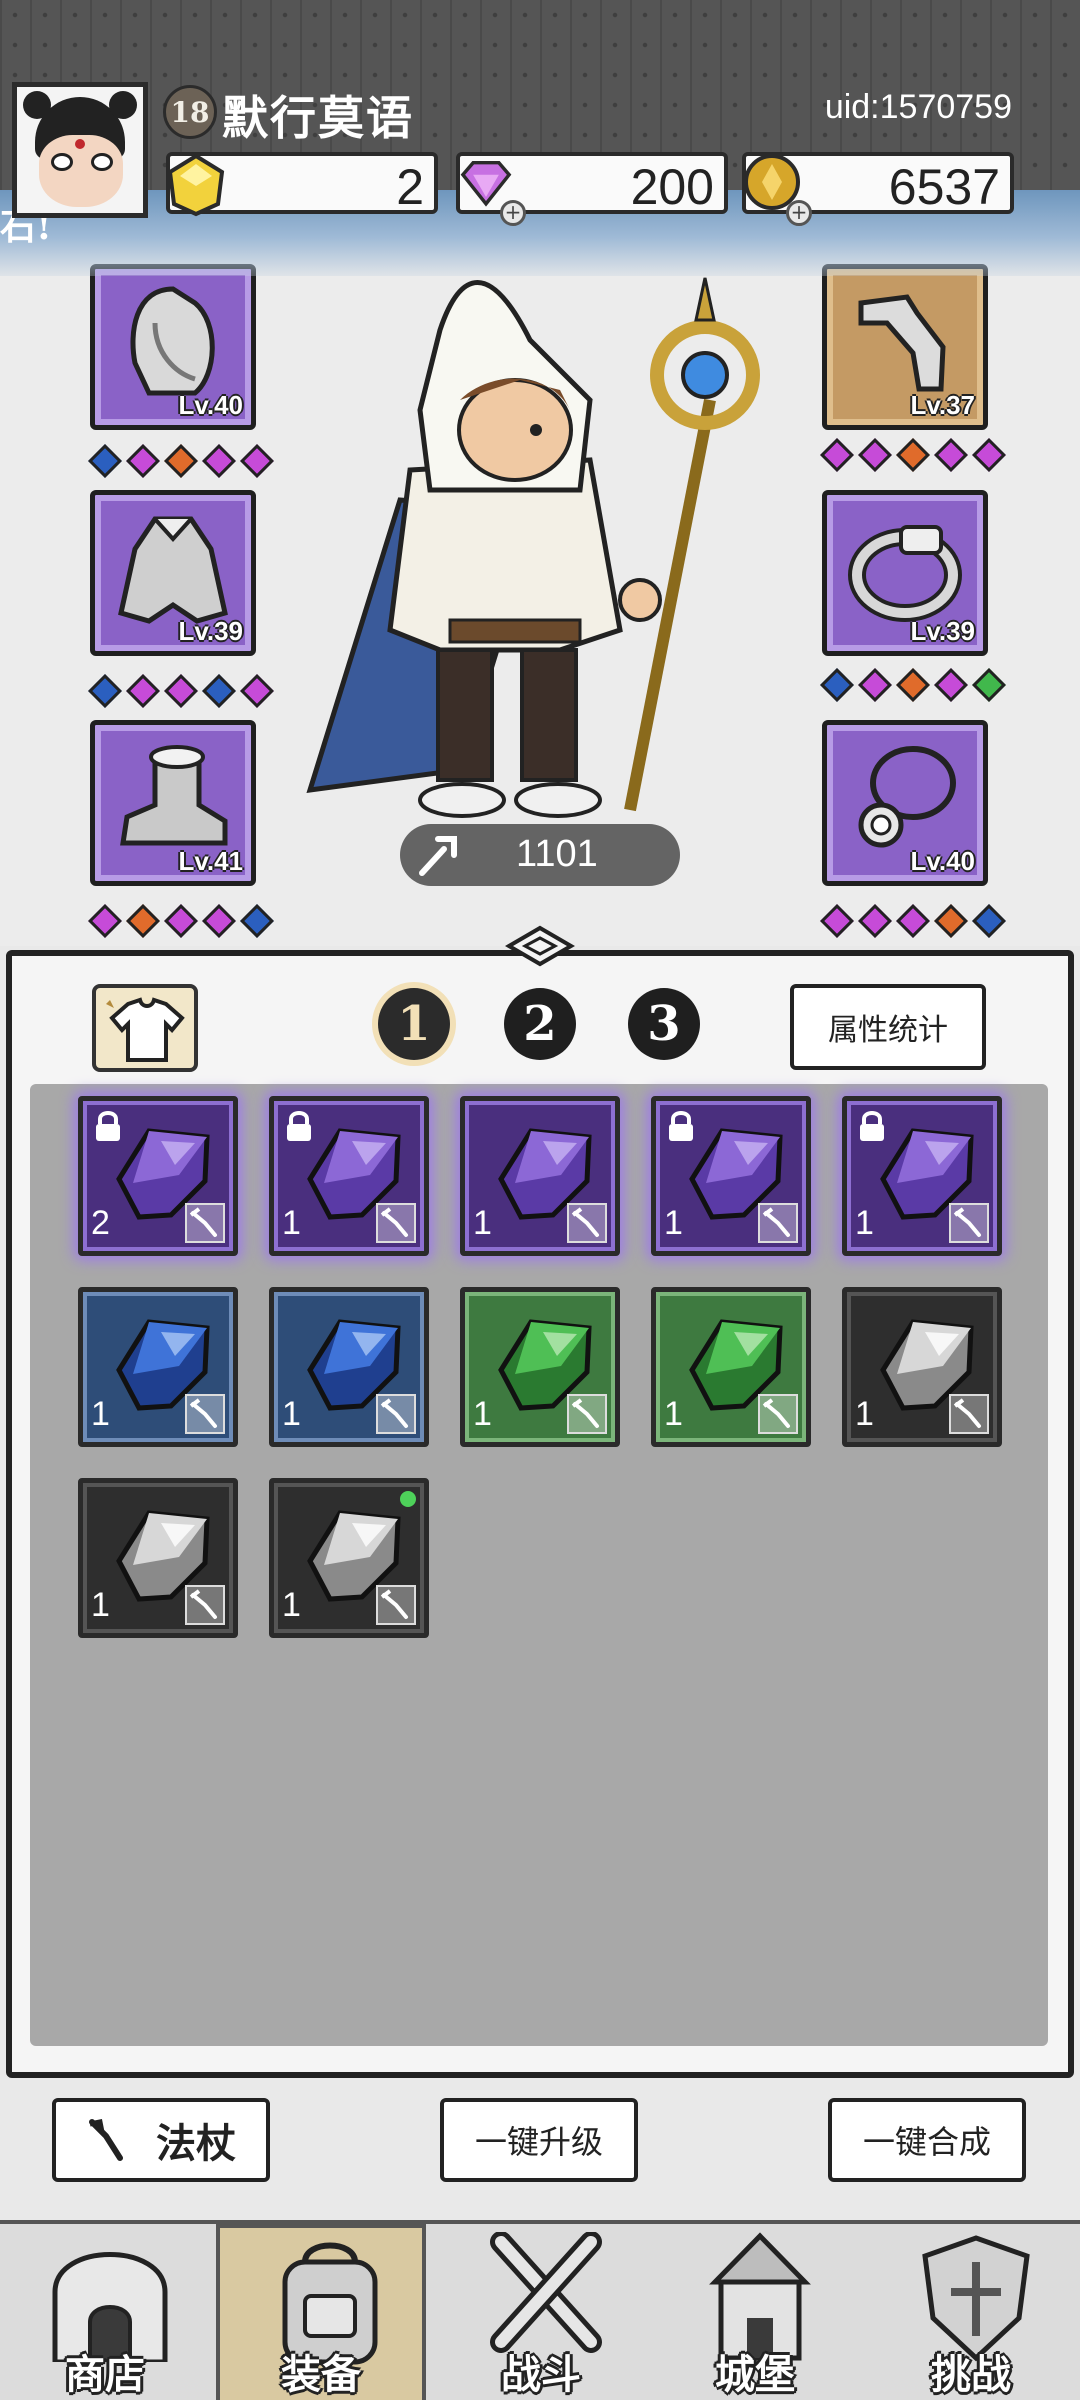 This screenshot has width=1080, height=2400. Describe the element at coordinates (913, 685) in the screenshot. I see `ring-gem-sockets` at that location.